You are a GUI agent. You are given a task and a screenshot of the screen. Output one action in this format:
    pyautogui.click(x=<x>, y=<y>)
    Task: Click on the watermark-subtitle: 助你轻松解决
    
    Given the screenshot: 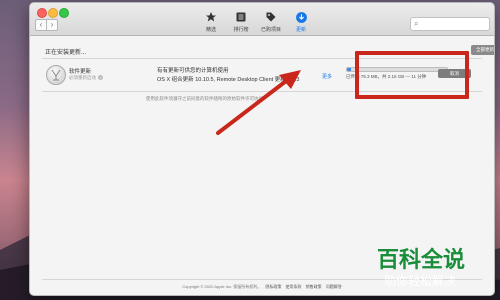 What is the action you would take?
    pyautogui.click(x=420, y=281)
    